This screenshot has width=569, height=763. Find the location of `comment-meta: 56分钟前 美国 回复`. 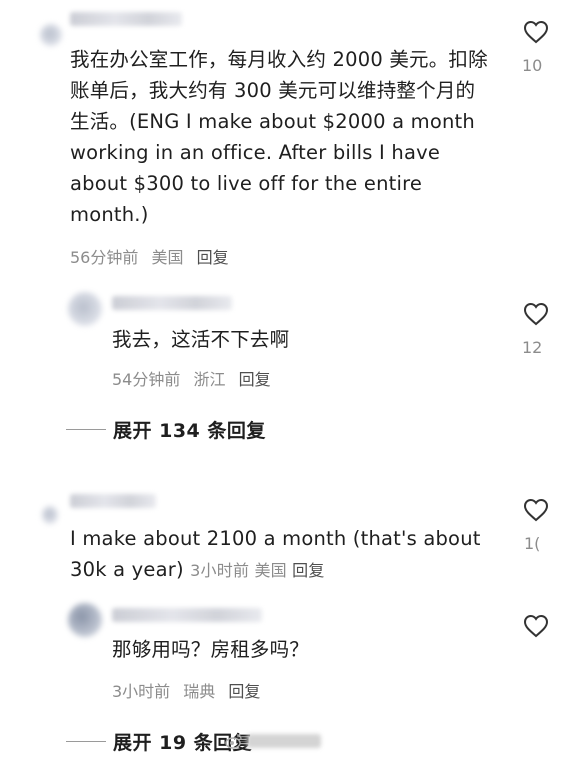

comment-meta: 56分钟前 美国 回复 is located at coordinates (149, 256).